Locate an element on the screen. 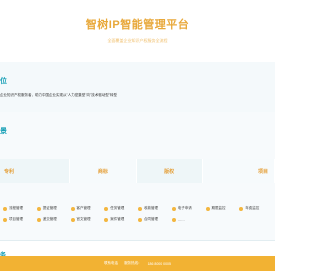 This screenshot has height=271, width=320. feature-item: 官文管理 is located at coordinates (87, 219).